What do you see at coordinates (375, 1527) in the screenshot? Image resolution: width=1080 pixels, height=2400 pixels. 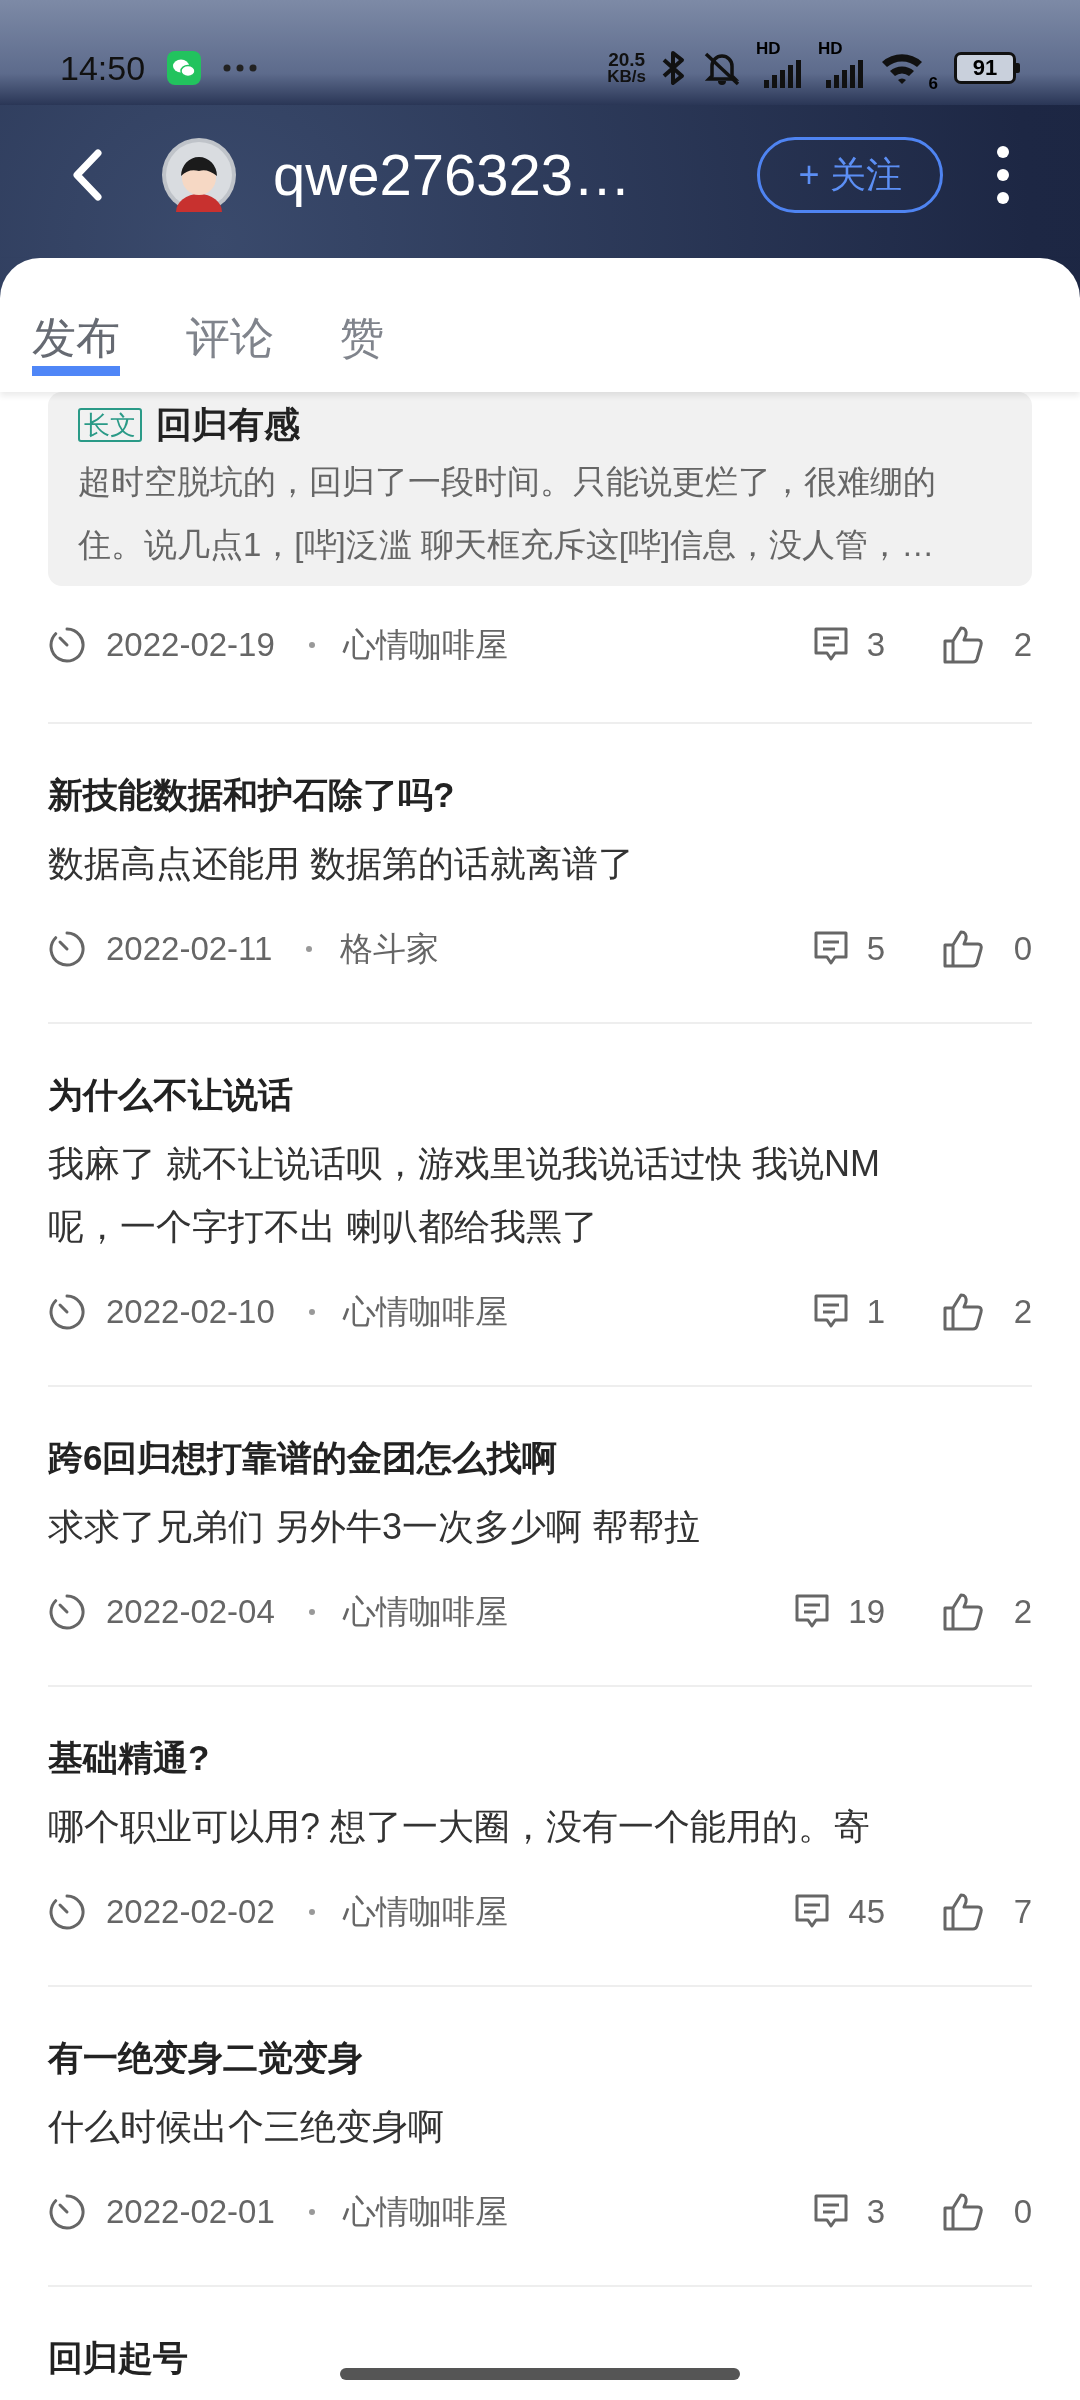 I see `post-body: 求求了兄弟们 另外牛3一次多少啊 帮帮拉` at bounding box center [375, 1527].